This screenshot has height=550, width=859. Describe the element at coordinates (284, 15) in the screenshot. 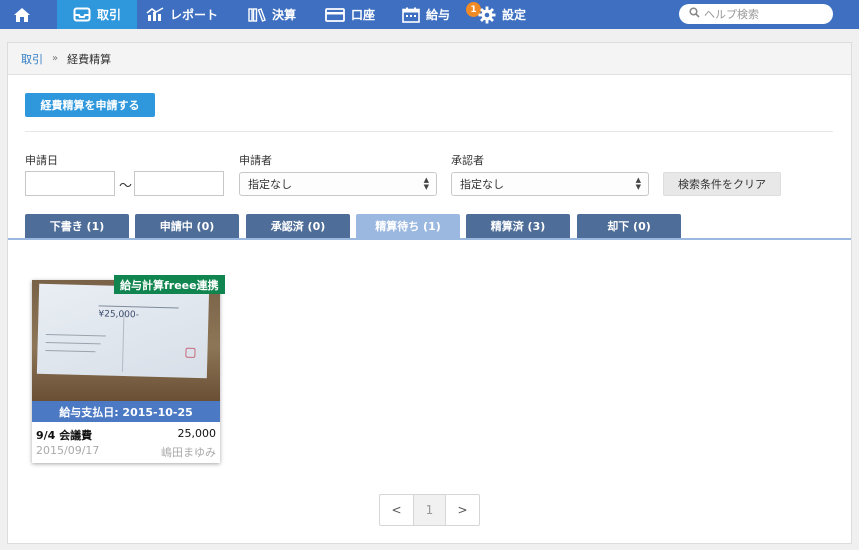

I see `nav-closing-label: 決算` at that location.